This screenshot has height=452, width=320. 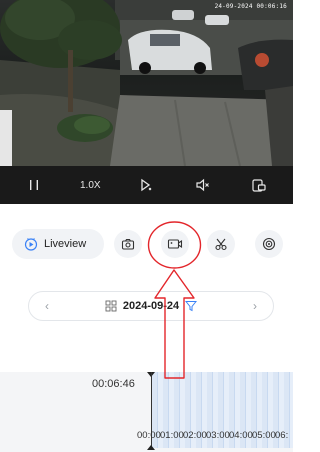 What do you see at coordinates (174, 324) in the screenshot?
I see `annotation-arrow` at bounding box center [174, 324].